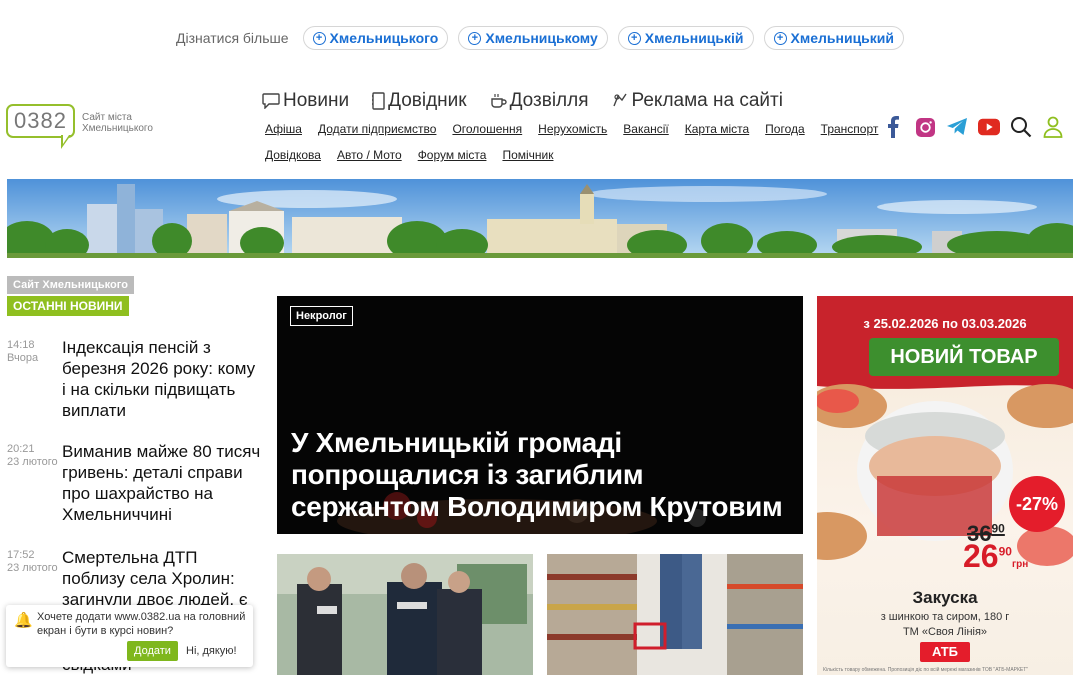  I want to click on nav-directory: Довідник, so click(419, 101).